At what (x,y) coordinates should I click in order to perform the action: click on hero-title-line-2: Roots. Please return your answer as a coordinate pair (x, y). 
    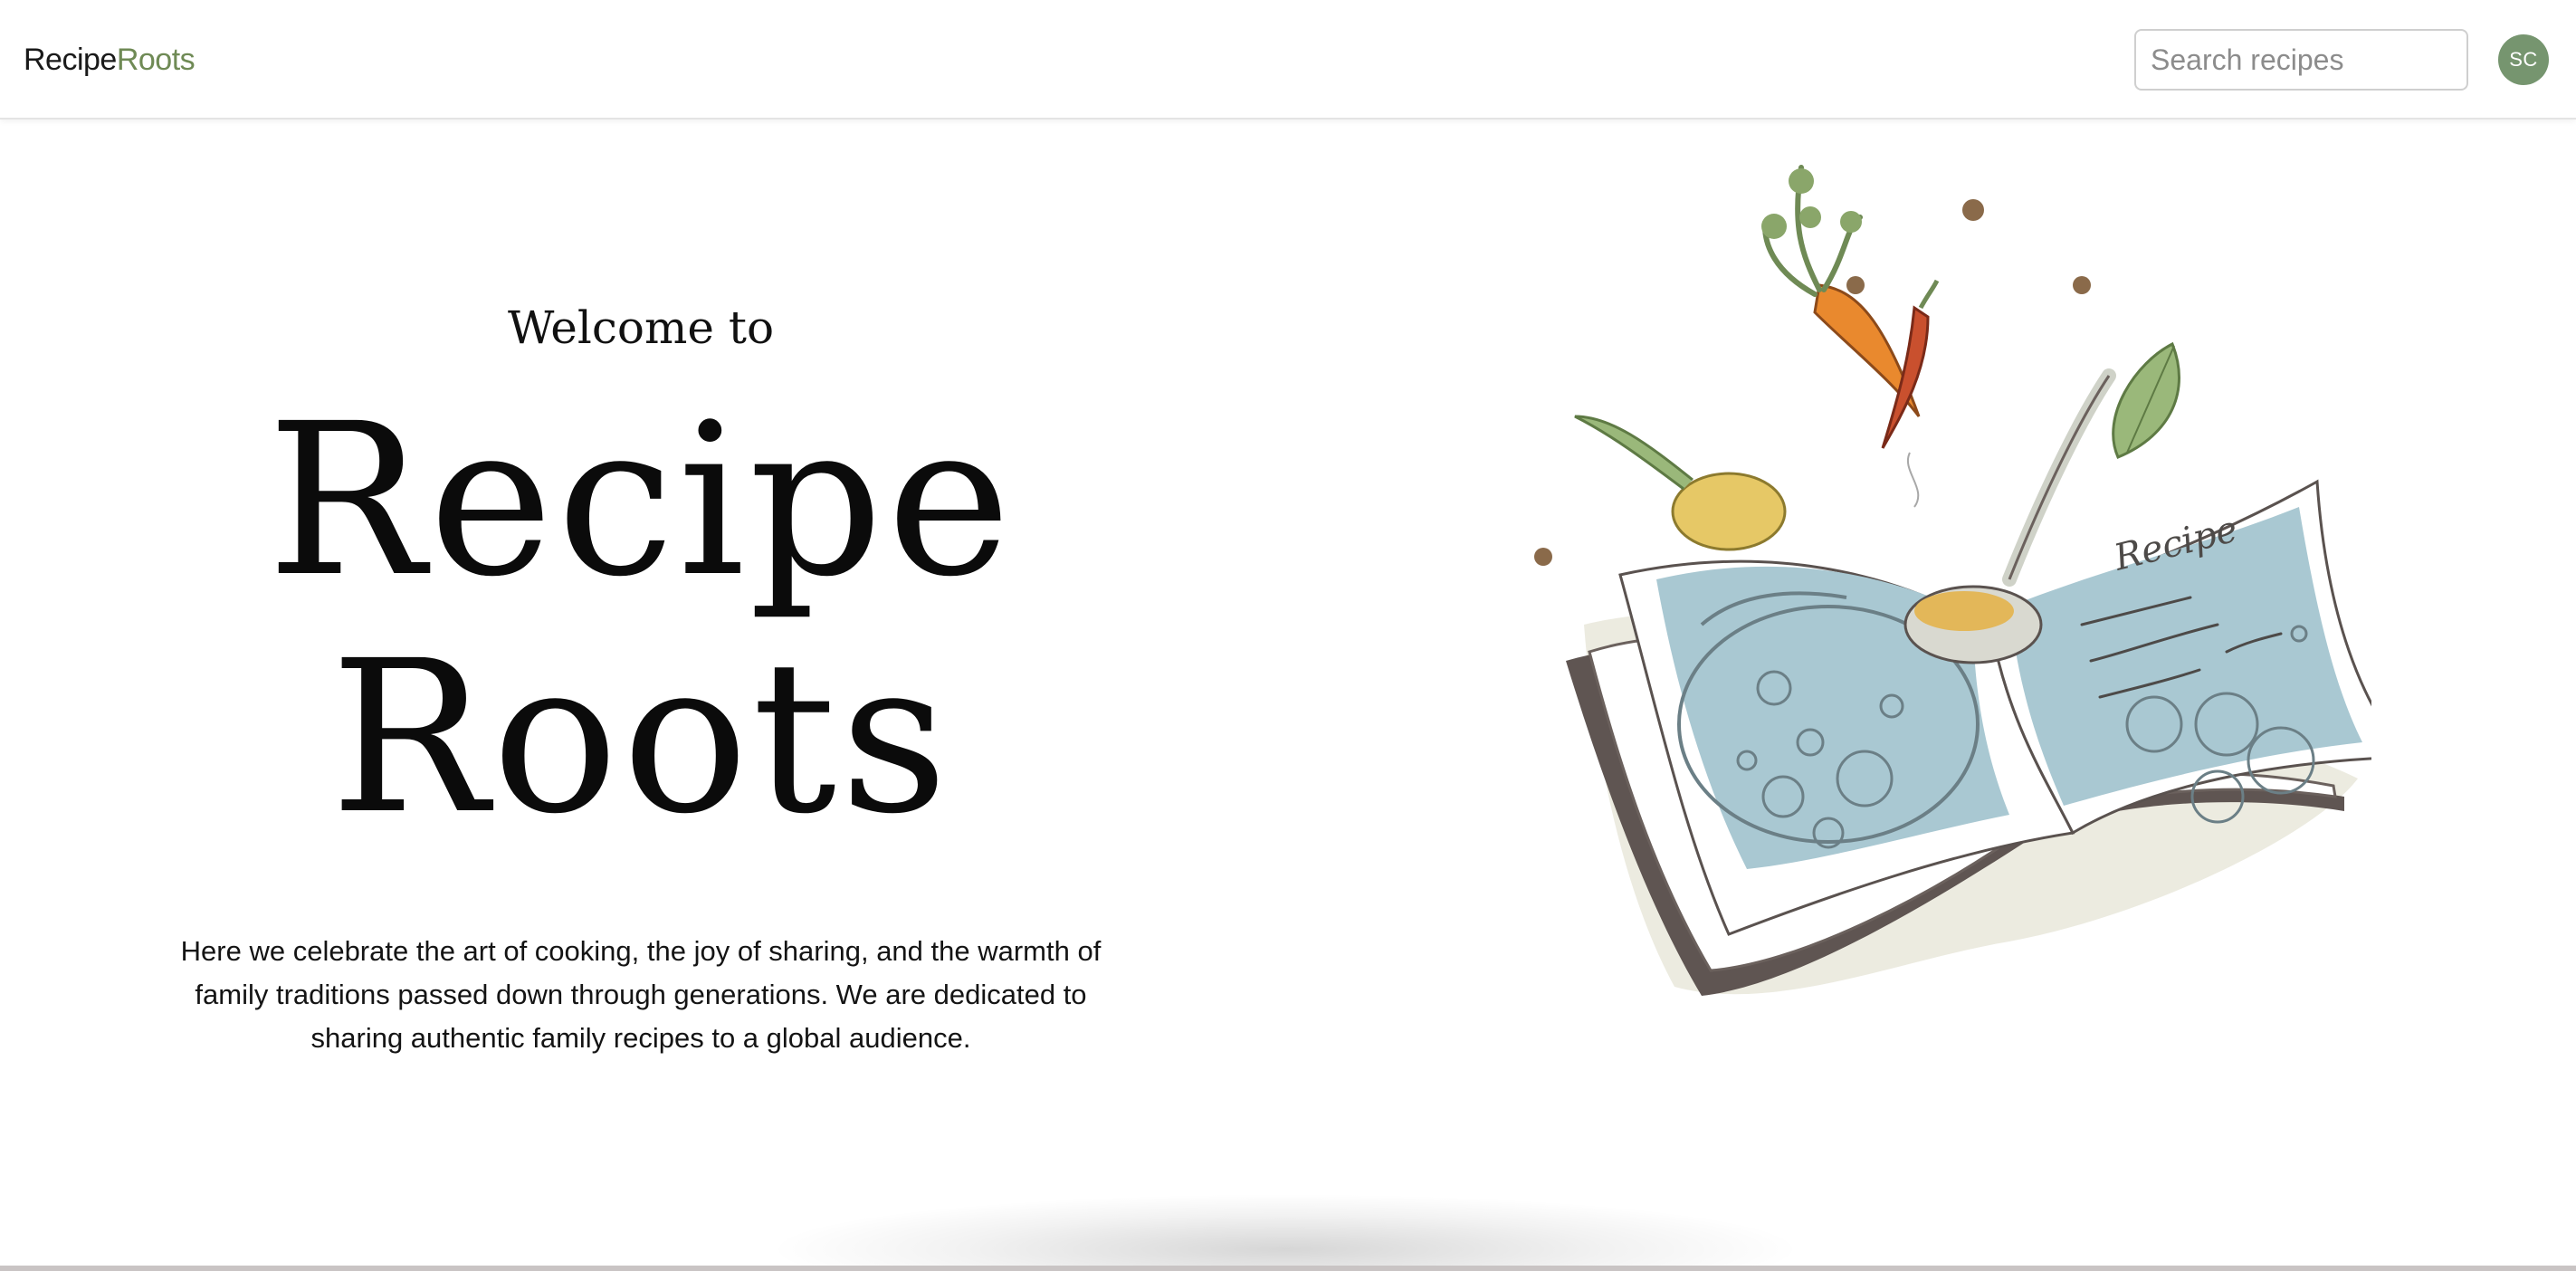
    Looking at the image, I should click on (640, 738).